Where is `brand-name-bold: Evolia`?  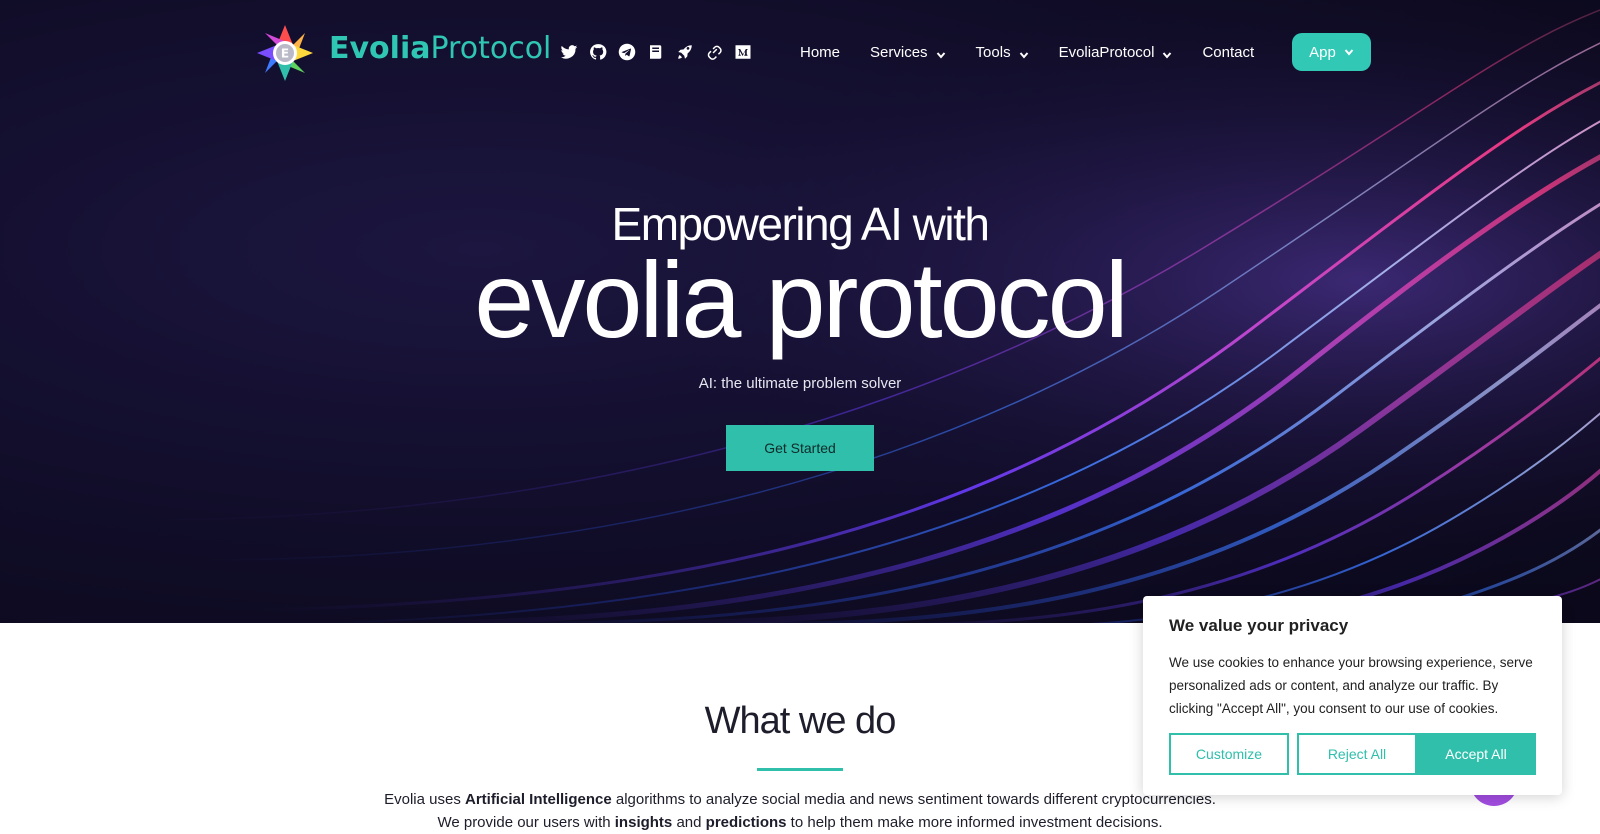
brand-name-bold: Evolia is located at coordinates (380, 48).